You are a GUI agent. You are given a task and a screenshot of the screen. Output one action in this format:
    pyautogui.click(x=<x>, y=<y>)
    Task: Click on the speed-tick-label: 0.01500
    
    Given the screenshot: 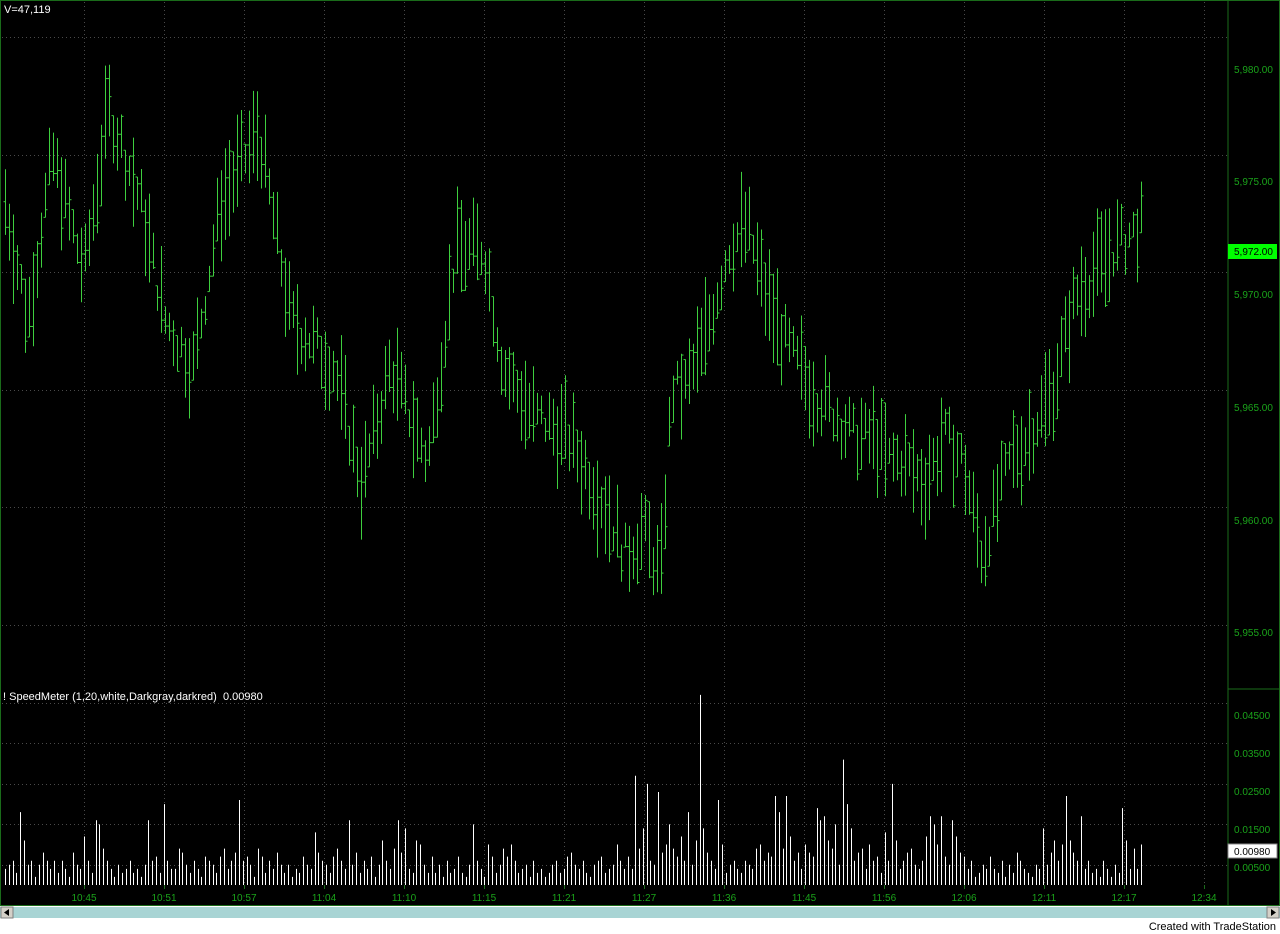 What is the action you would take?
    pyautogui.click(x=1252, y=830)
    